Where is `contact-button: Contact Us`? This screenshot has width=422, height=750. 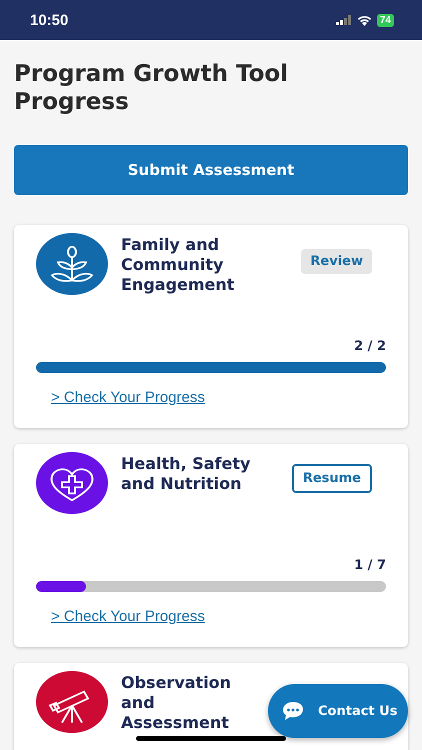
contact-button: Contact Us is located at coordinates (338, 711).